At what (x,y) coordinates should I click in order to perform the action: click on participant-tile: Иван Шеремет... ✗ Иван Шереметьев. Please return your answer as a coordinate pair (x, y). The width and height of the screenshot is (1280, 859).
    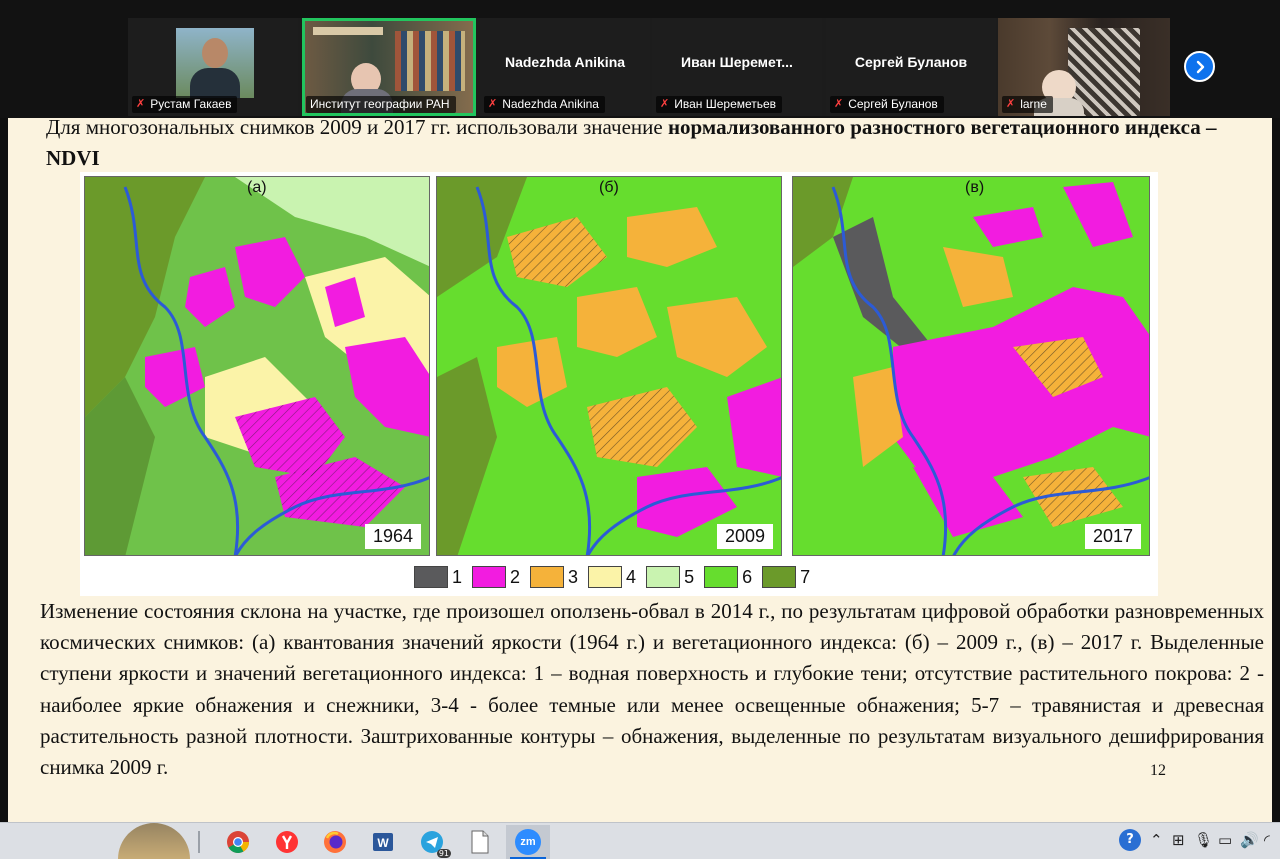
    Looking at the image, I should click on (737, 67).